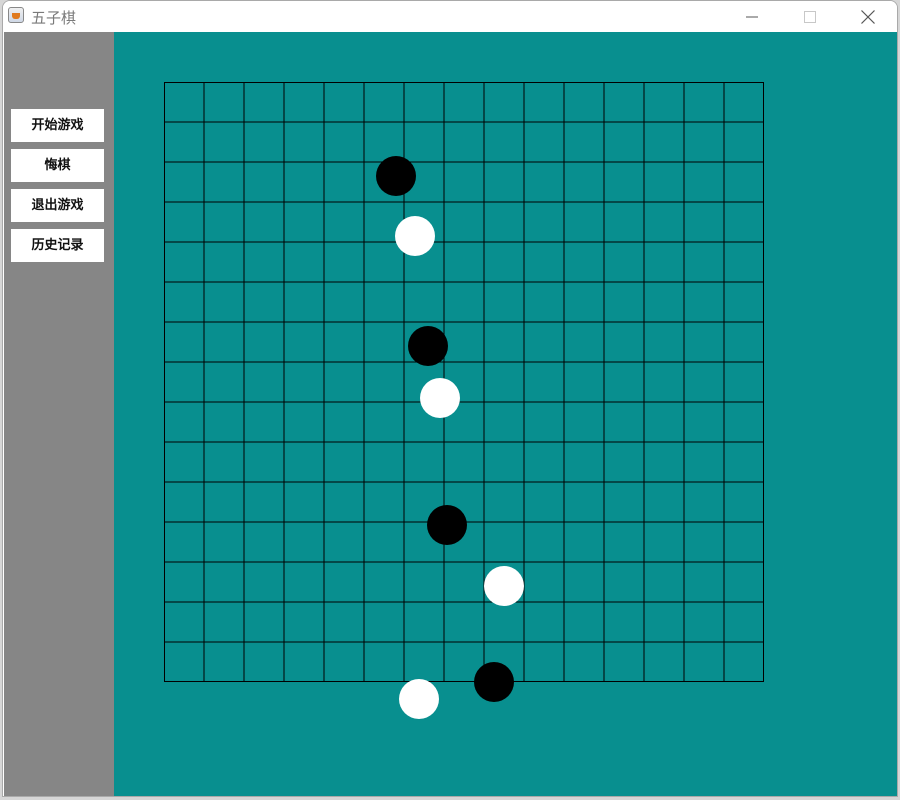  What do you see at coordinates (450, 16) in the screenshot?
I see `title-bar: 五子棋` at bounding box center [450, 16].